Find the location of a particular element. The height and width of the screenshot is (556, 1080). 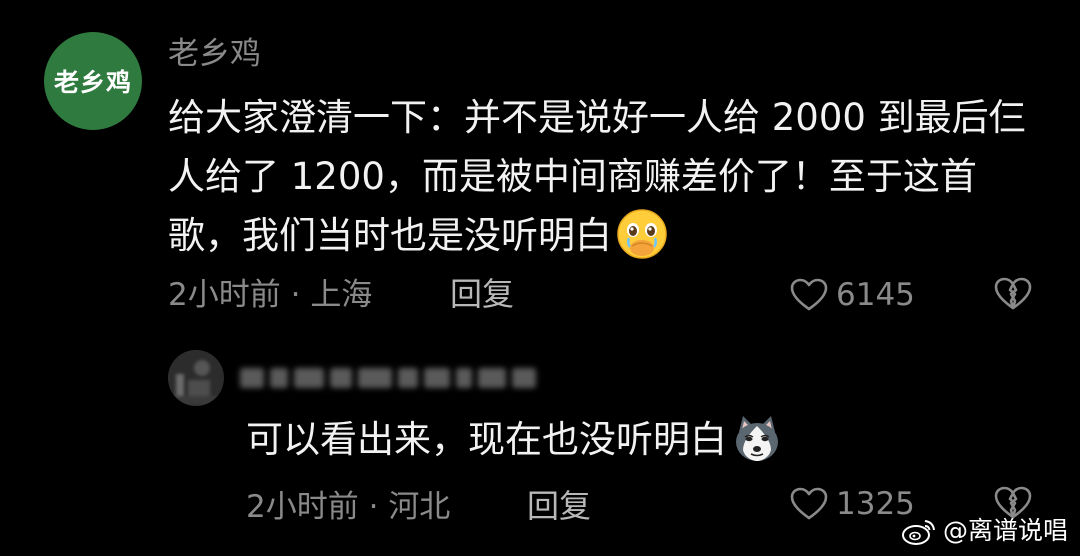

comment-meta: 2小时前 · 上海 is located at coordinates (270, 295).